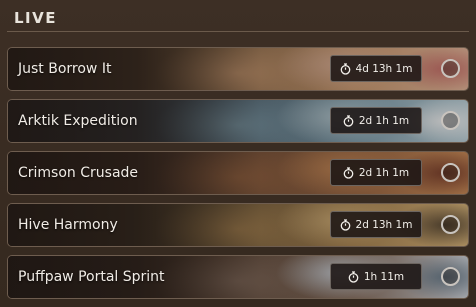 This screenshot has width=476, height=307. I want to click on event-row: Arktik Expedition 2d 1h 1m, so click(238, 121).